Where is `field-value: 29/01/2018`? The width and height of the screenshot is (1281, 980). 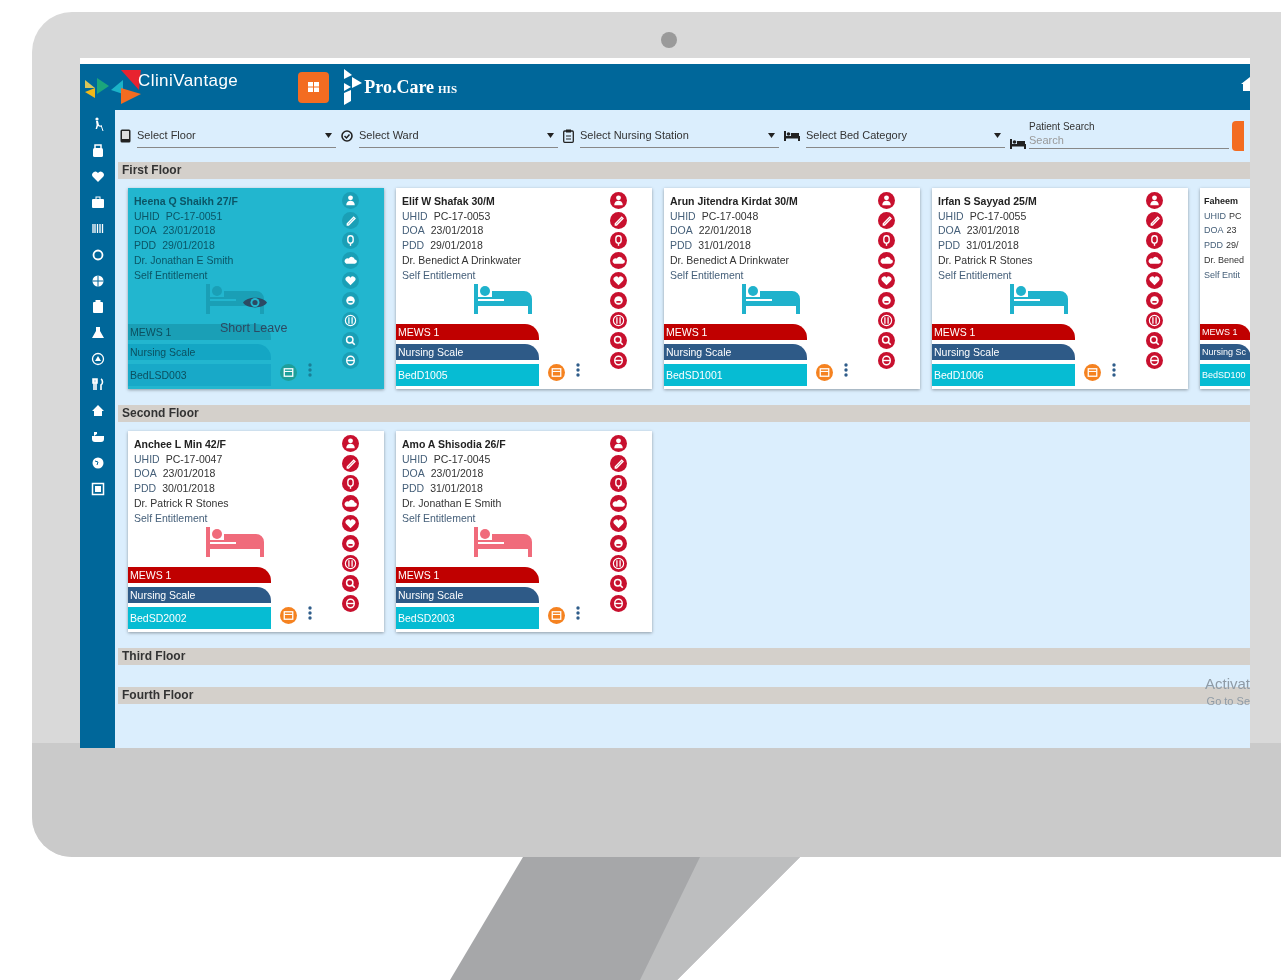
field-value: 29/01/2018 is located at coordinates (456, 245).